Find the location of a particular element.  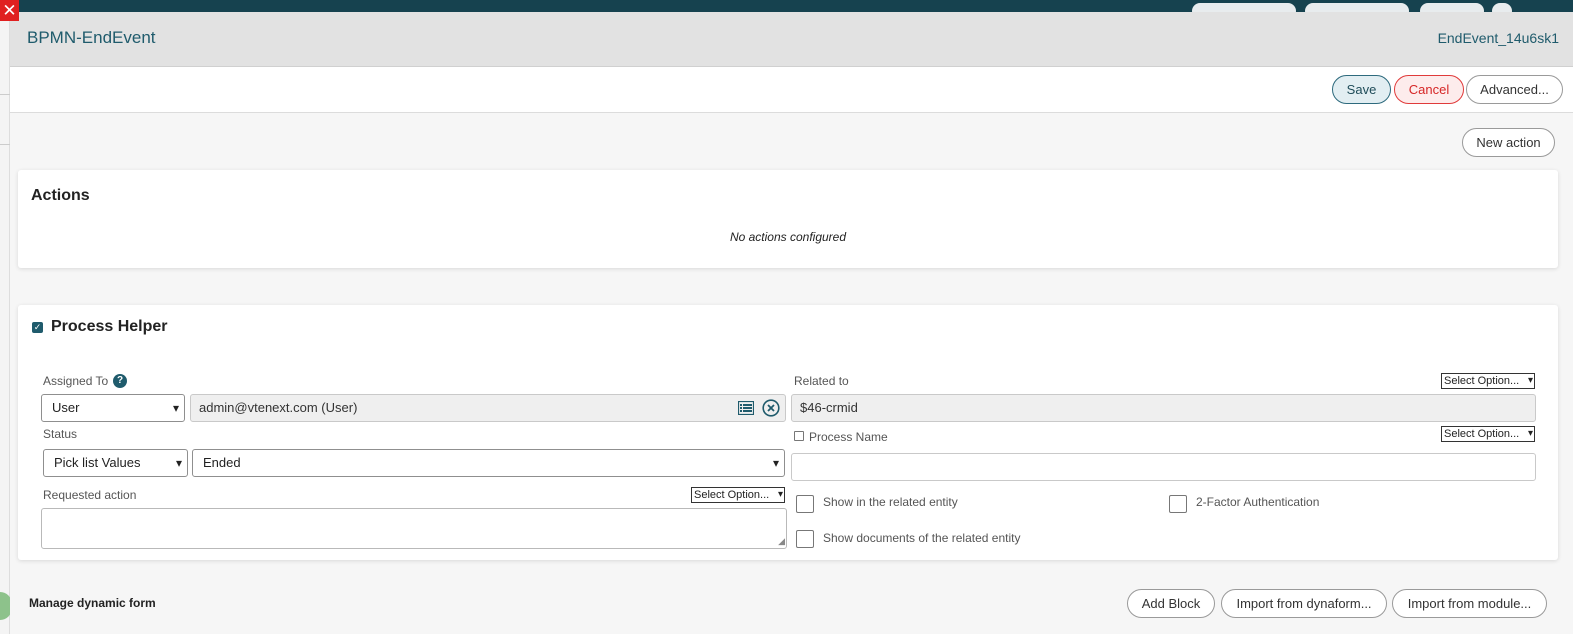

show-documents-checkbox is located at coordinates (805, 539).